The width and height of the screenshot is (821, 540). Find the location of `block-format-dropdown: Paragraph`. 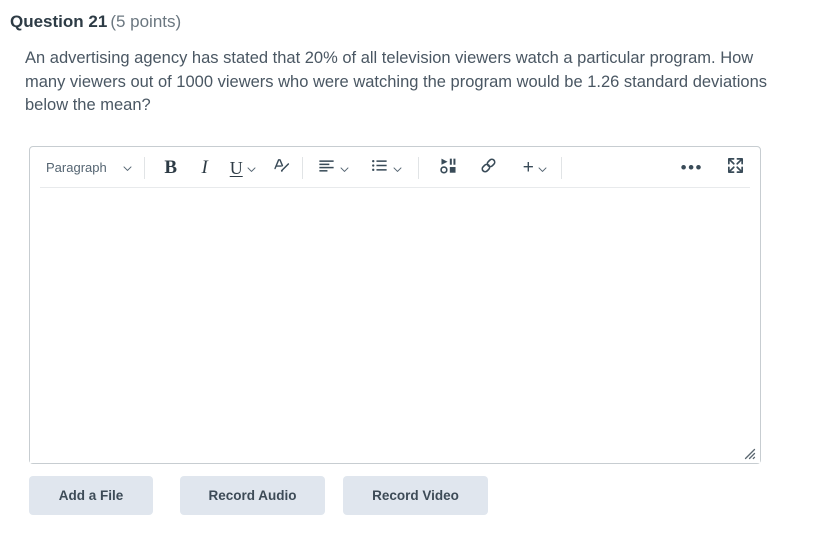

block-format-dropdown: Paragraph is located at coordinates (88, 168).